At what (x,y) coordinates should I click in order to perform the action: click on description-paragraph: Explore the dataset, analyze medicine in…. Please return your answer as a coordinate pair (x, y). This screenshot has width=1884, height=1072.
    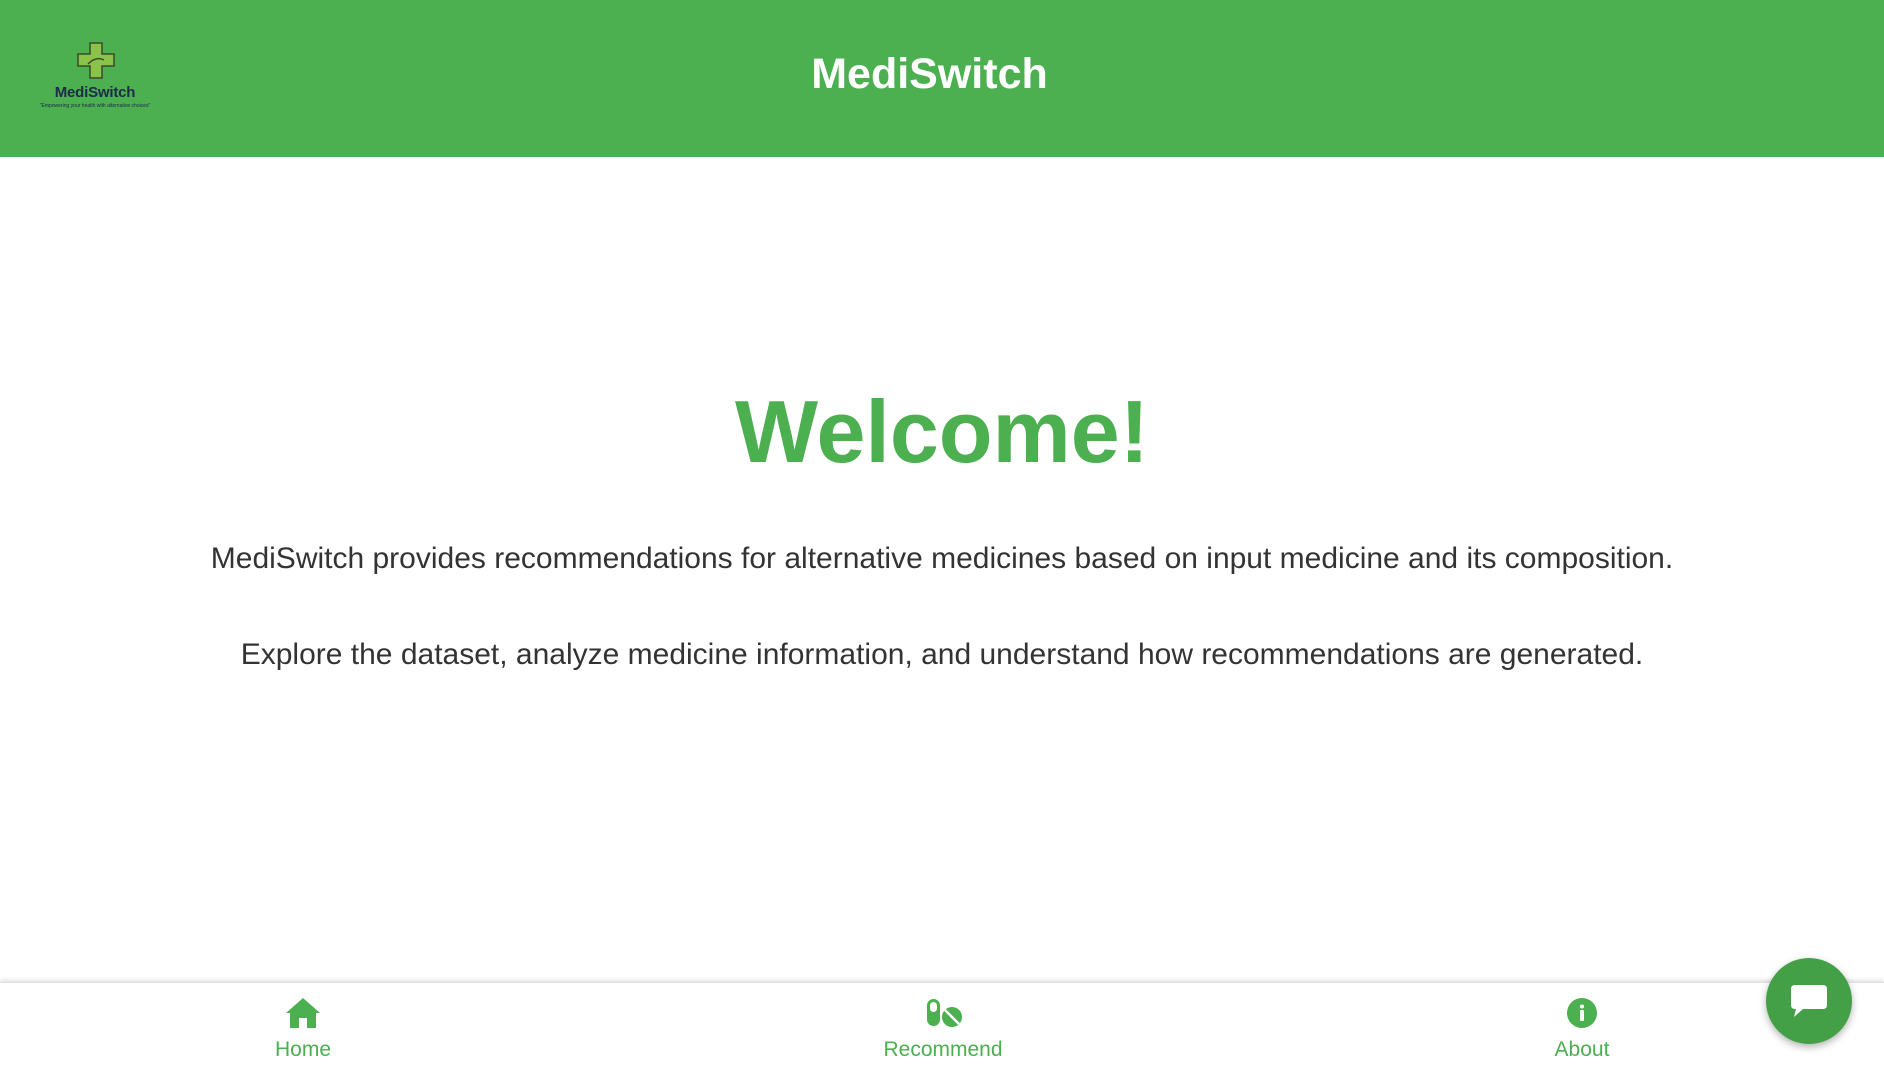
    Looking at the image, I should click on (942, 654).